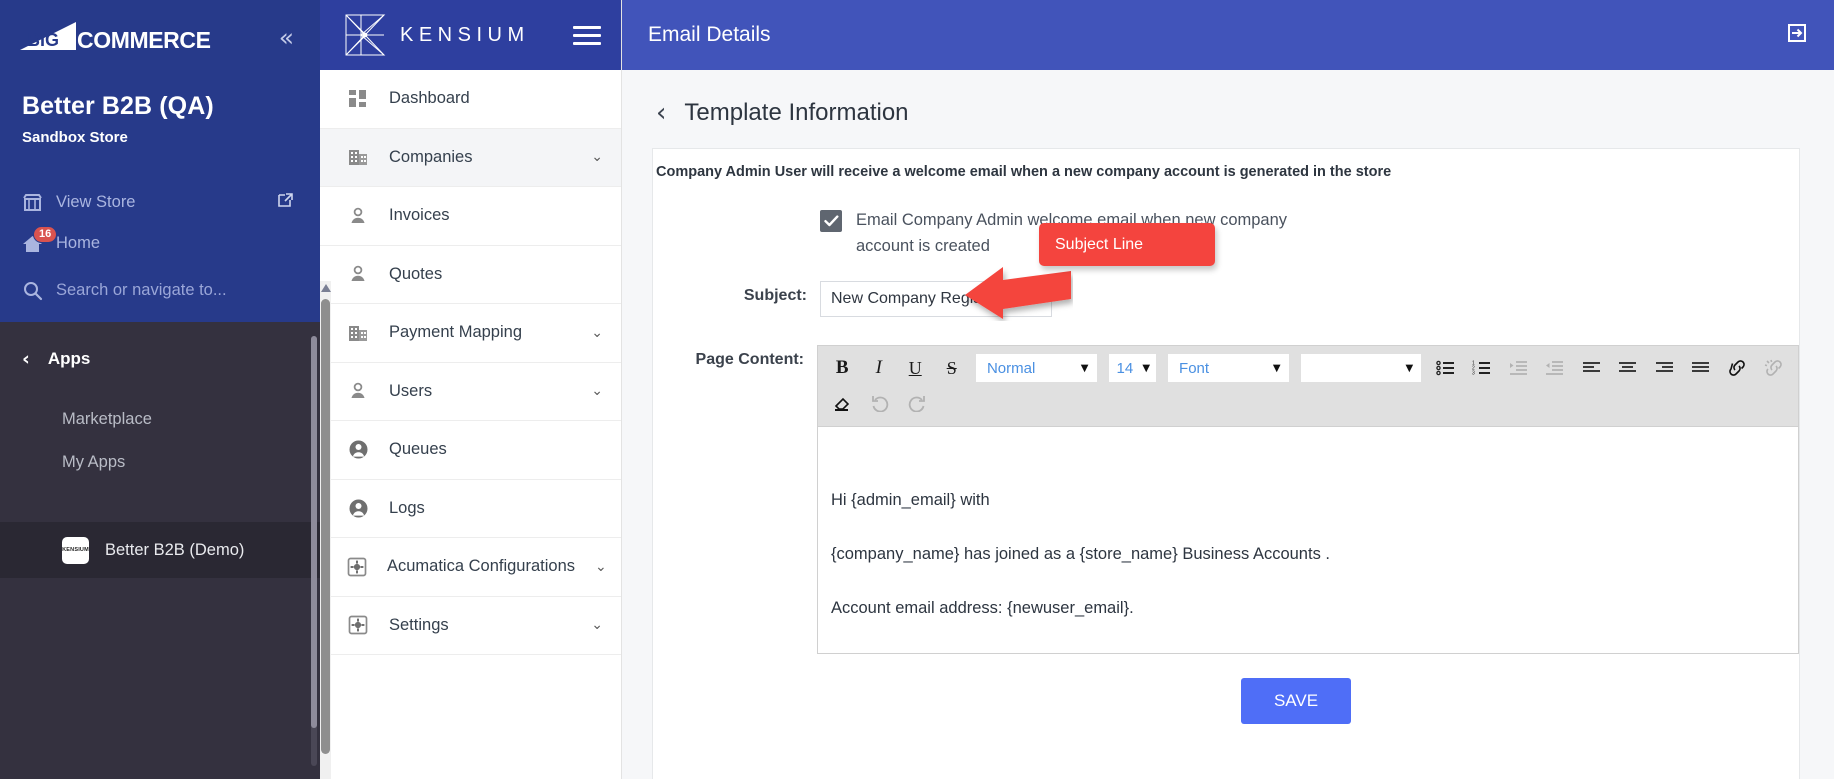 The width and height of the screenshot is (1834, 779). I want to click on bullet-list-icon, so click(1445, 368).